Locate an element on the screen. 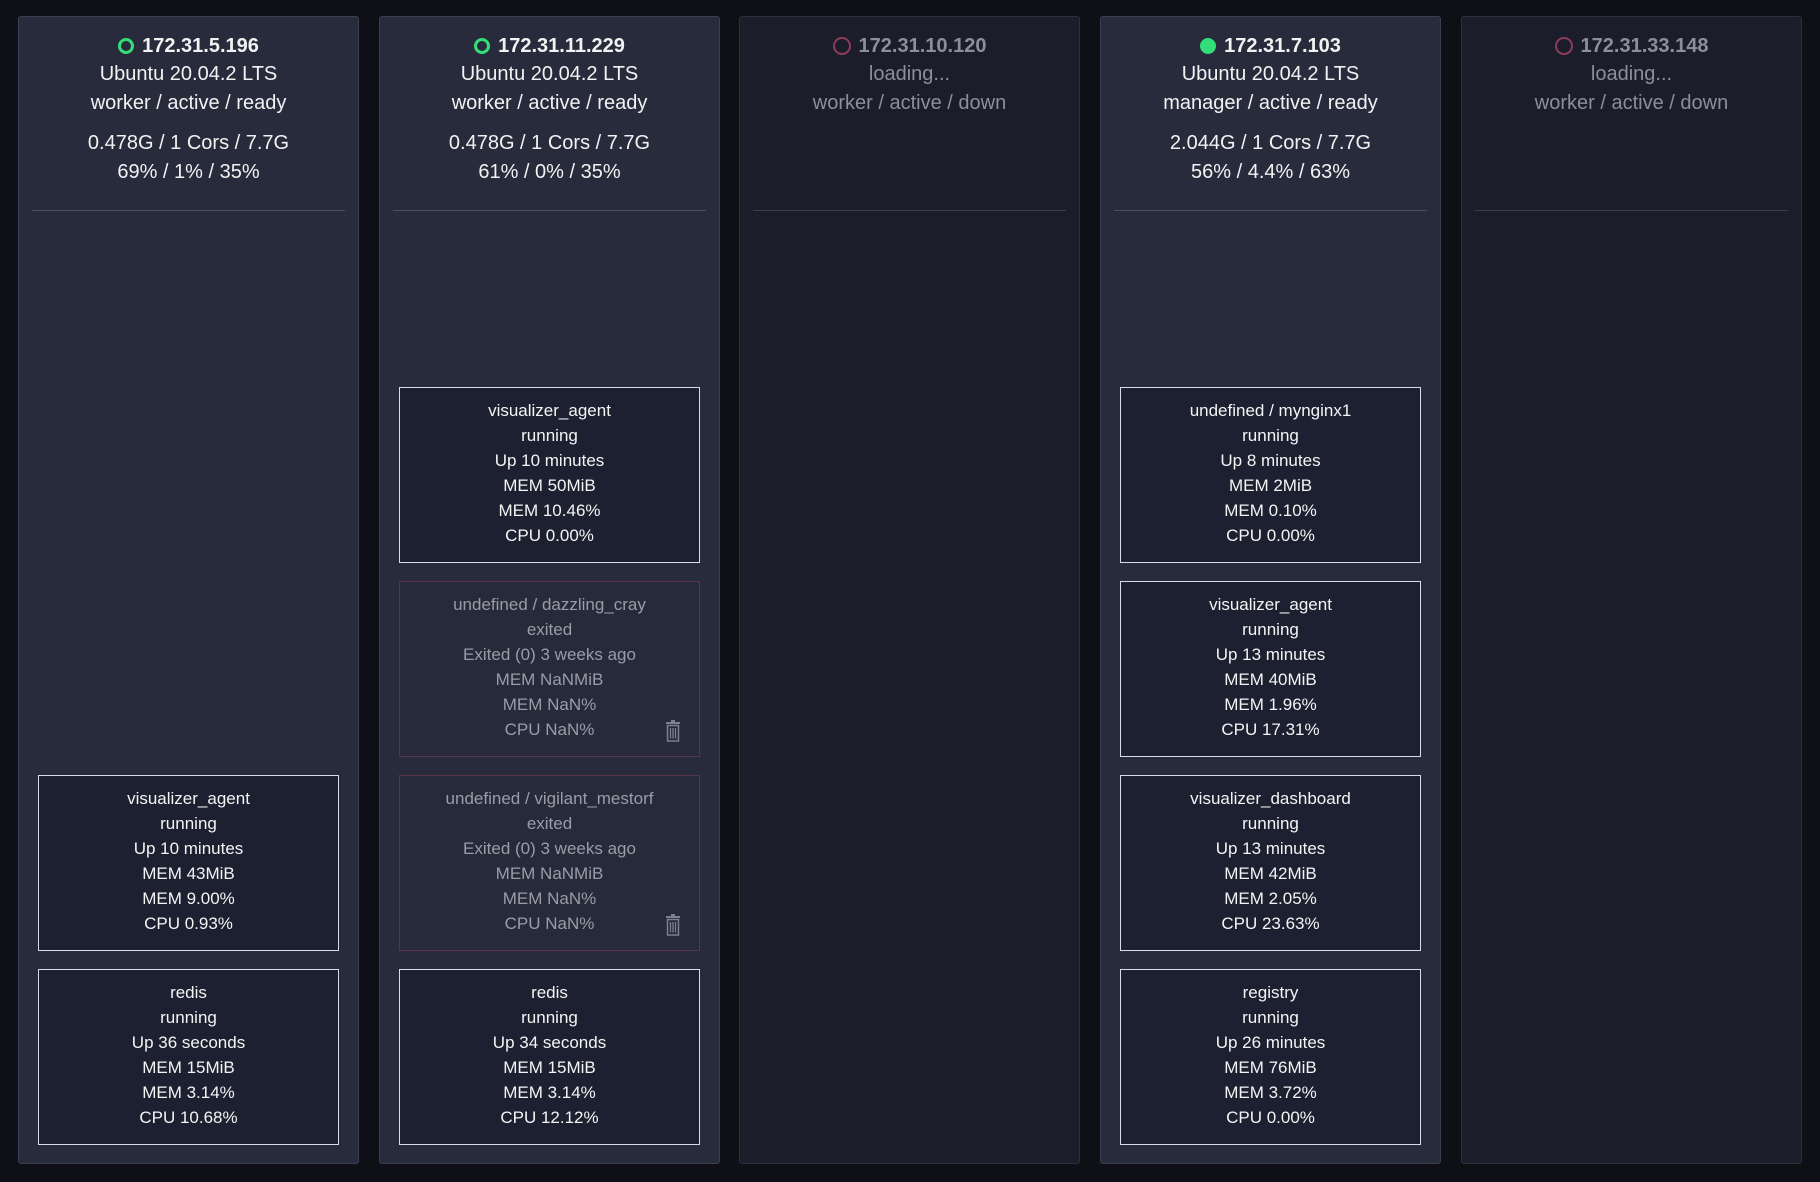  container-cpu: CPU 0.93% is located at coordinates (188, 923).